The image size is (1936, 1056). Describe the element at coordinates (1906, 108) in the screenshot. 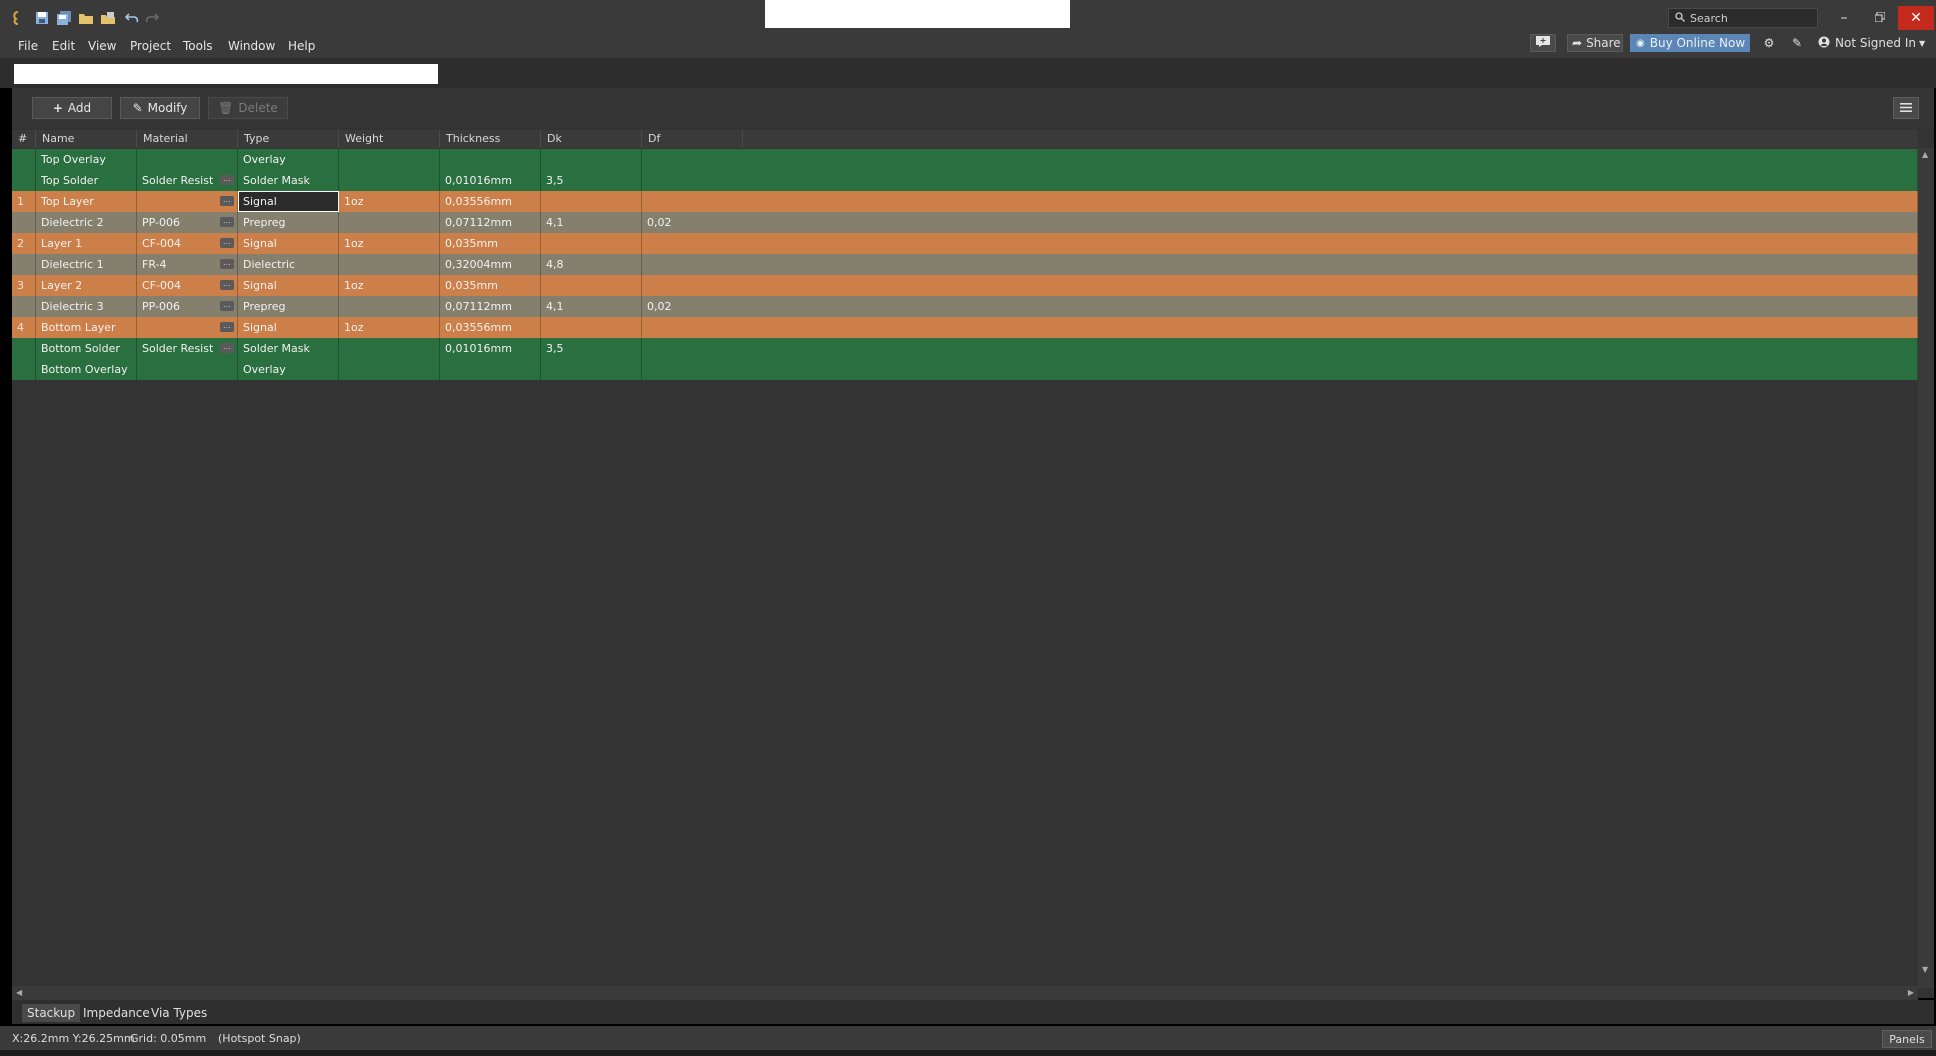

I see `options-menu-button` at that location.